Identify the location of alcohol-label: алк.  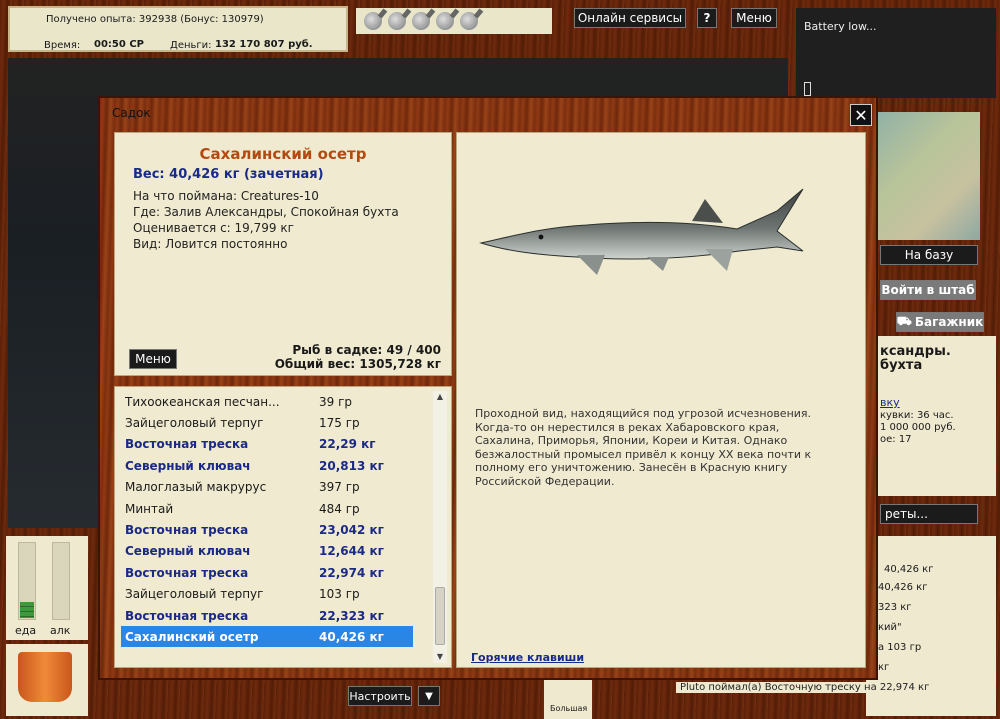
(60, 630).